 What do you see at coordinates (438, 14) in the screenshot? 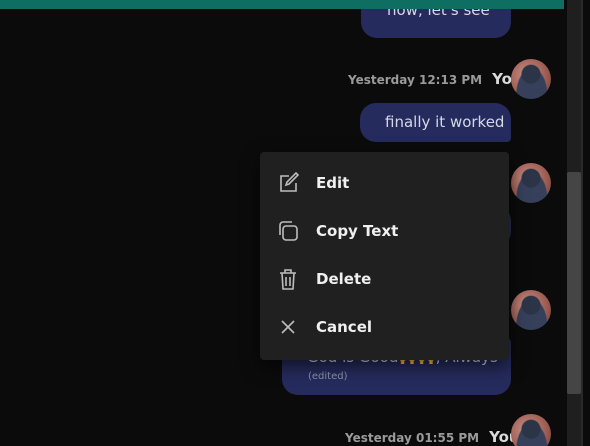
I see `message-text: now, let's see` at bounding box center [438, 14].